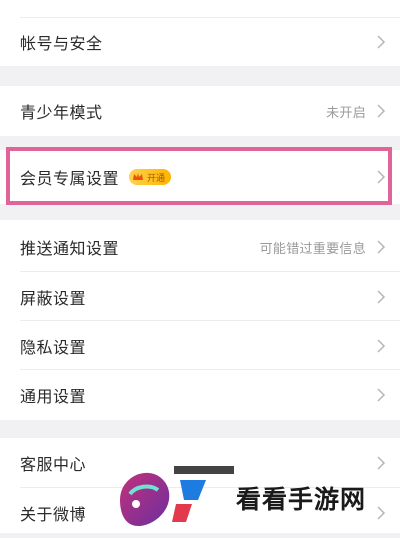 Image resolution: width=400 pixels, height=538 pixels. I want to click on vip-badge: 开通, so click(150, 177).